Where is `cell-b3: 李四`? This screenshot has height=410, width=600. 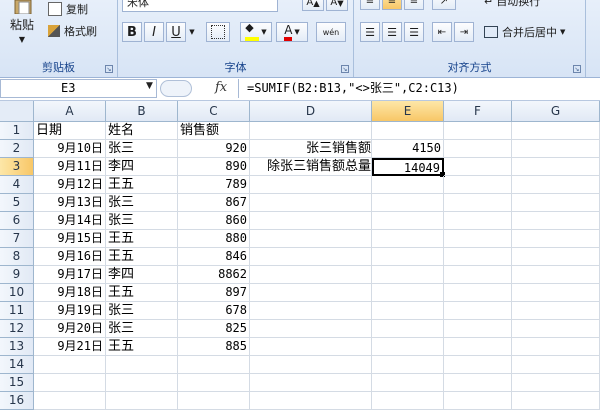
cell-b3: 李四 is located at coordinates (142, 167).